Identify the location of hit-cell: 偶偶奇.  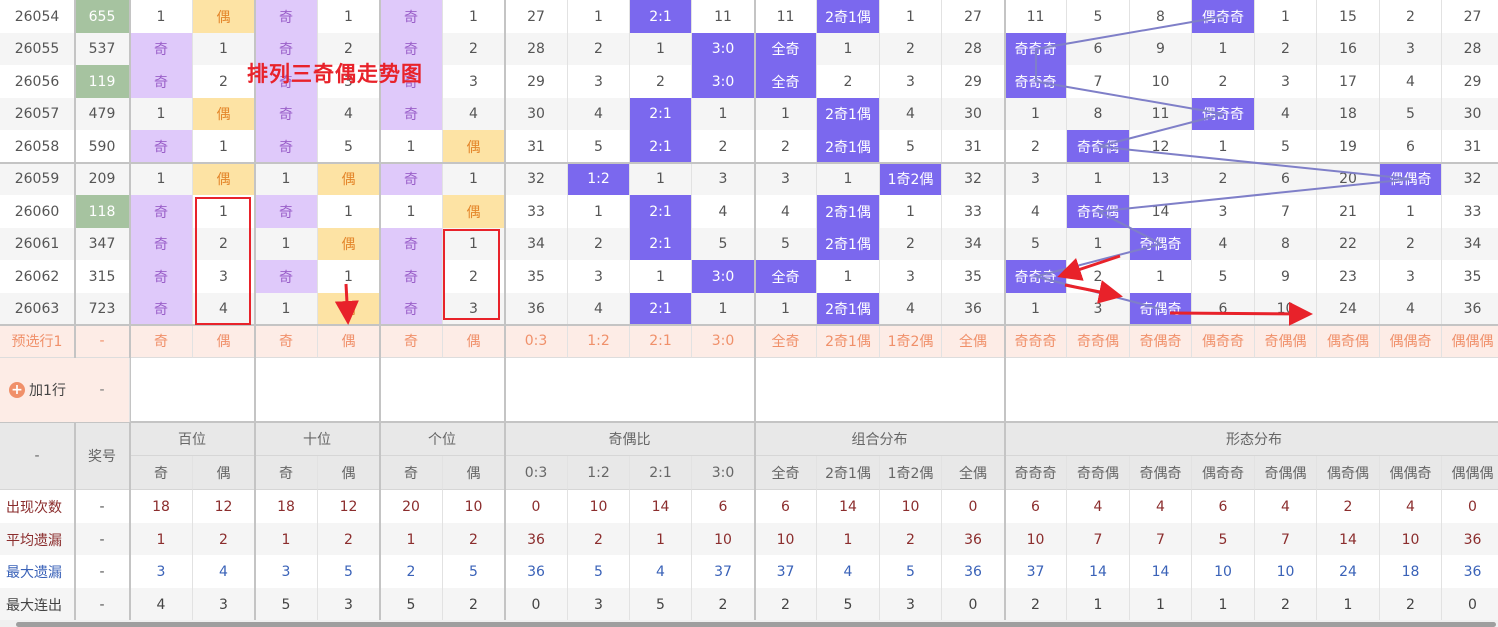
(1411, 179).